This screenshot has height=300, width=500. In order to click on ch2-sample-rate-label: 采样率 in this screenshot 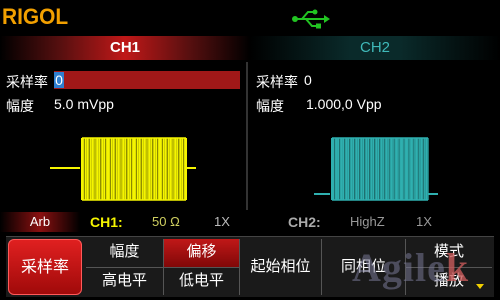, I will do `click(277, 82)`.